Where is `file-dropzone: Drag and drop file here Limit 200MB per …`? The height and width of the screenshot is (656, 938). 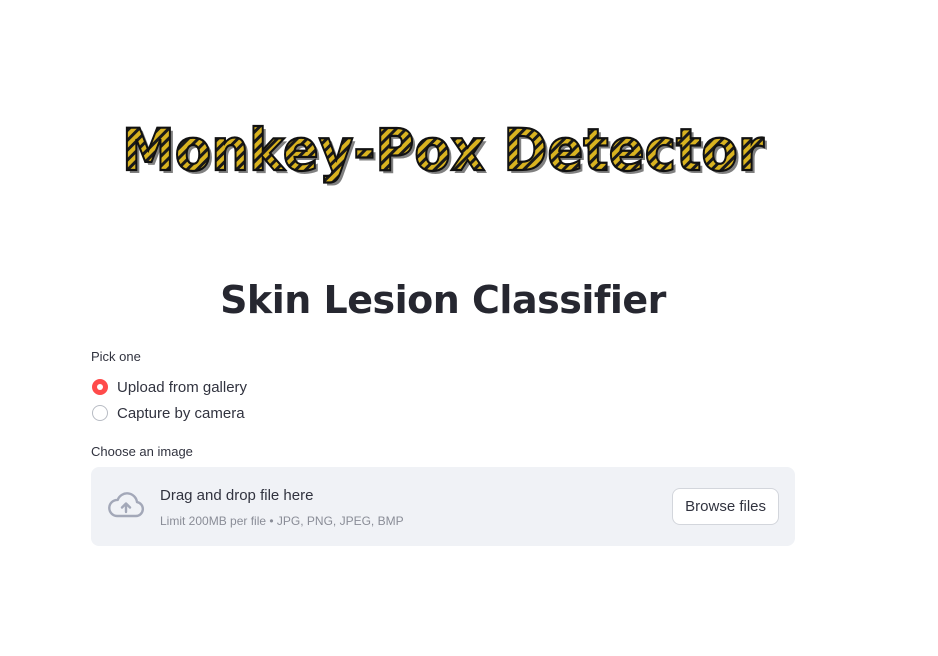 file-dropzone: Drag and drop file here Limit 200MB per … is located at coordinates (443, 506).